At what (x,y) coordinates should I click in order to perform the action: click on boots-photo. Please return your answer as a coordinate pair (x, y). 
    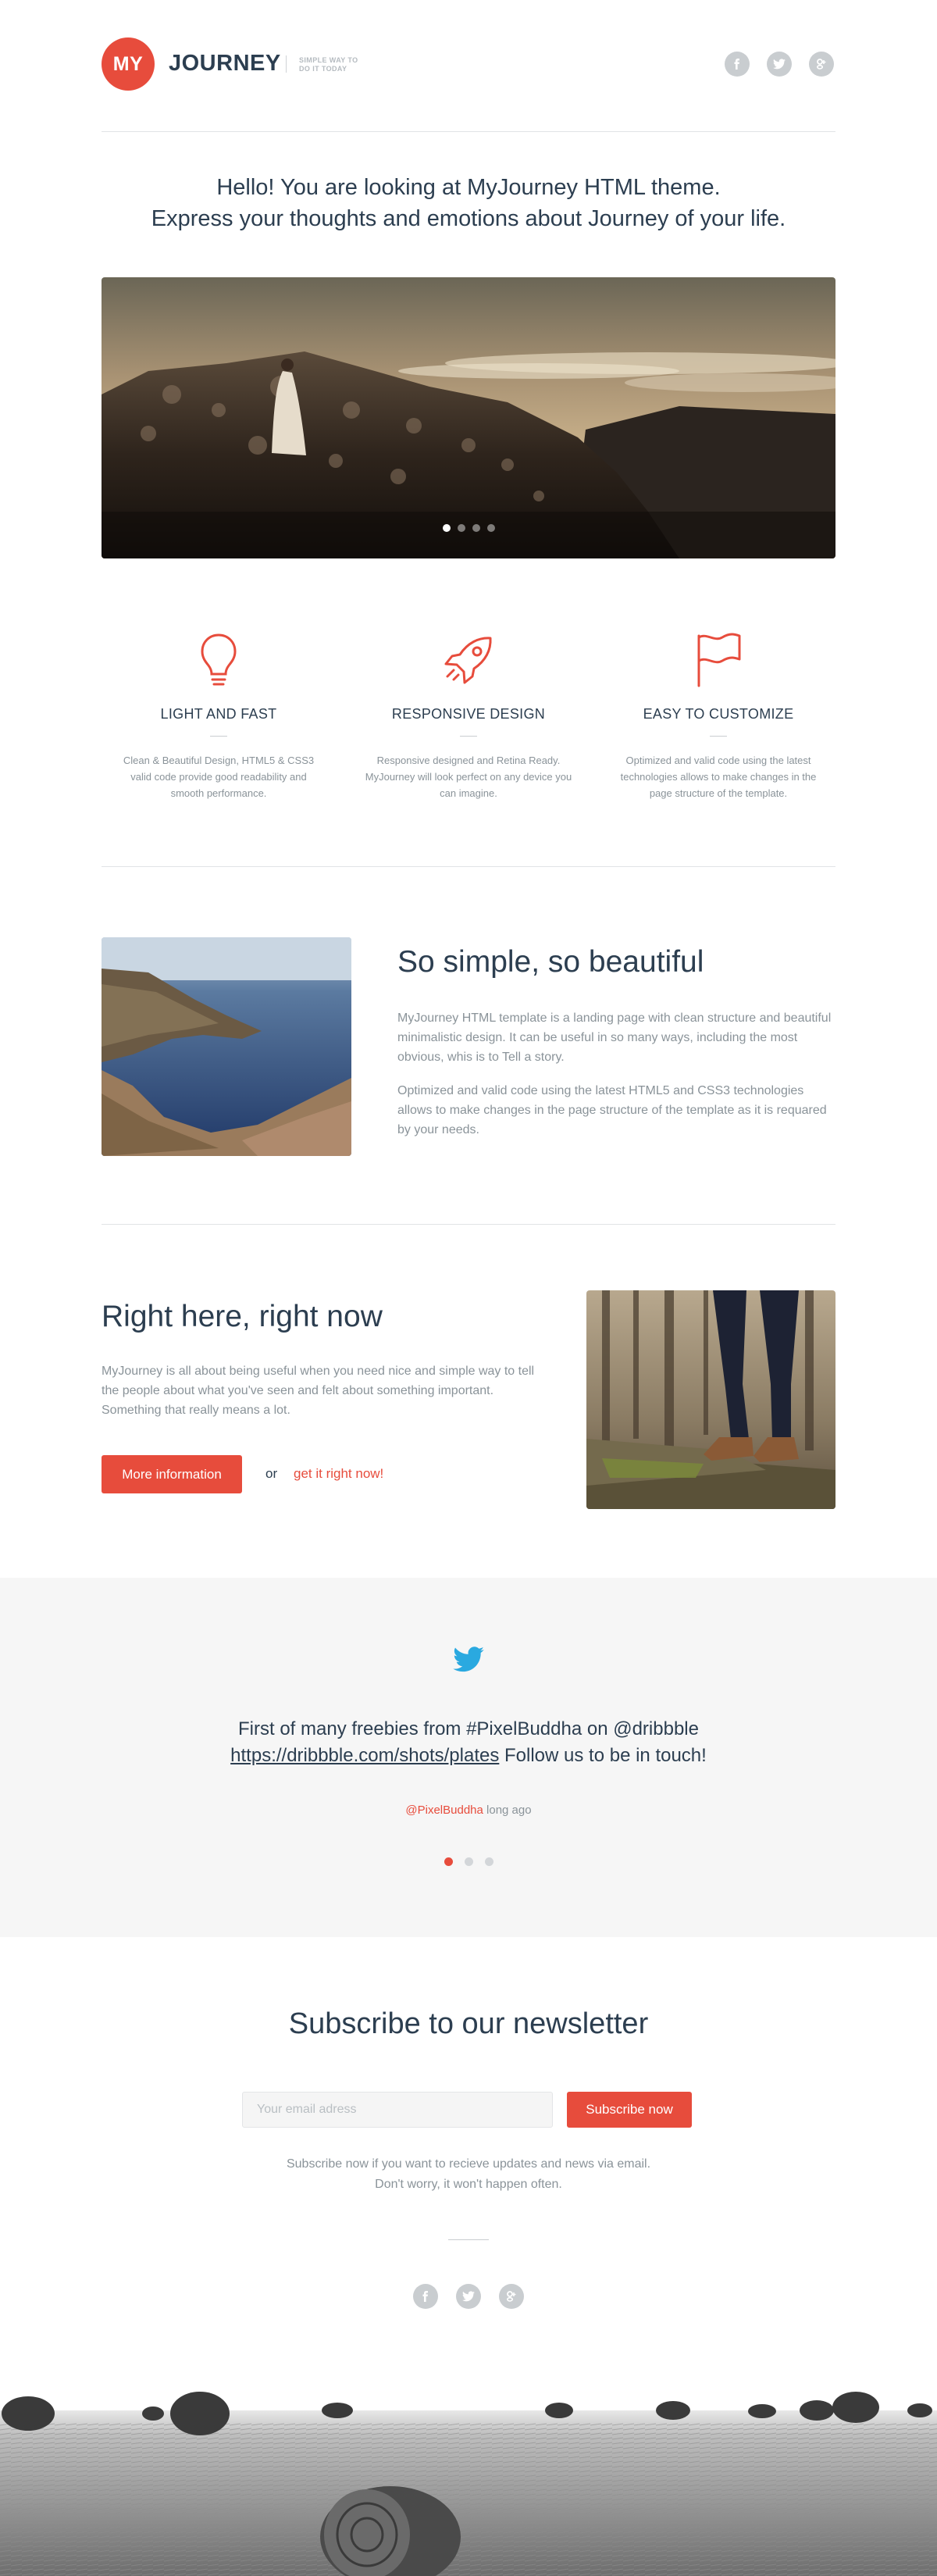
    Looking at the image, I should click on (710, 1399).